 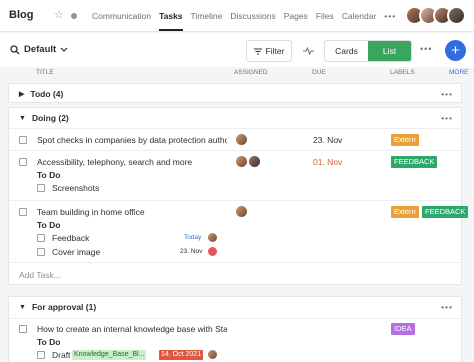 What do you see at coordinates (192, 237) in the screenshot?
I see `subtask-due: Today` at bounding box center [192, 237].